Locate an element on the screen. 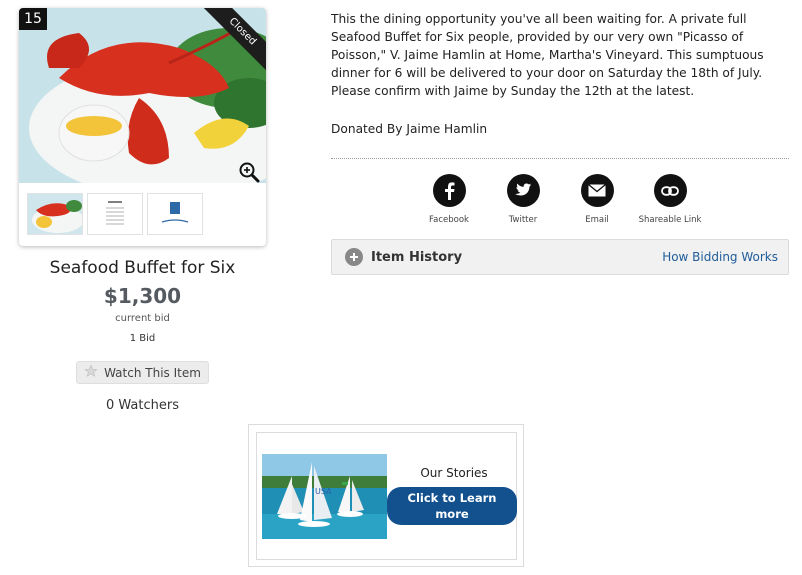 The image size is (802, 575). link-icon is located at coordinates (670, 190).